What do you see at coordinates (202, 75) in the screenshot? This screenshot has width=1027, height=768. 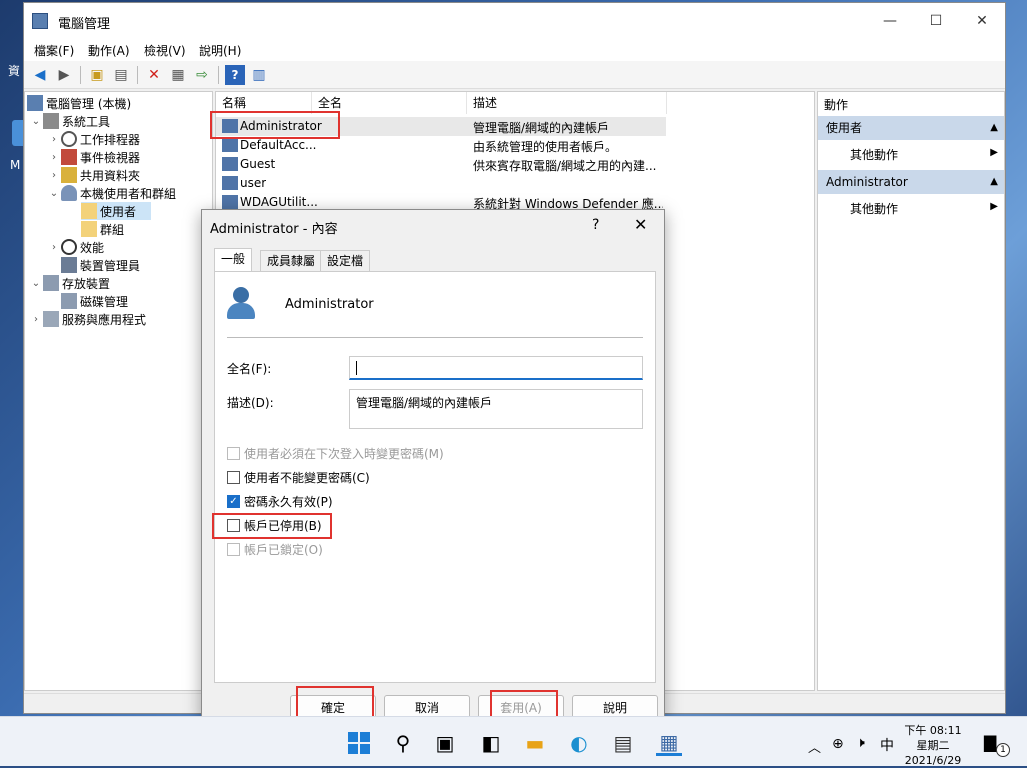 I see `export-list-icon: ⇨` at bounding box center [202, 75].